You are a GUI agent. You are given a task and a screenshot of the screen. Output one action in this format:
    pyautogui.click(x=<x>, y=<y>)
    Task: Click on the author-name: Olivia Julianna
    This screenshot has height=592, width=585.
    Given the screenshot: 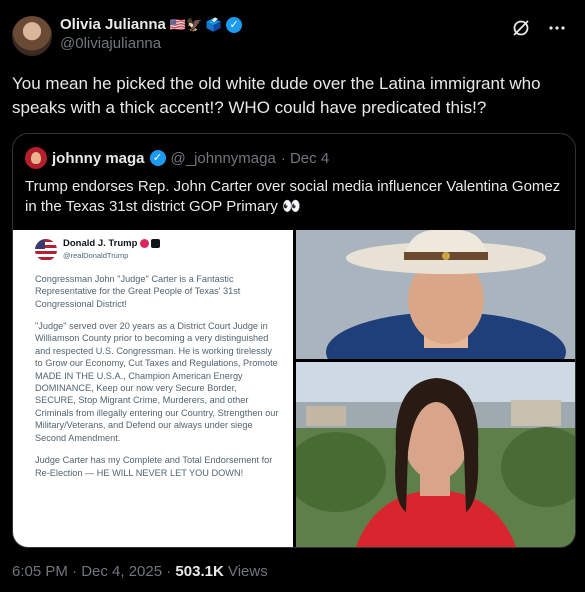 What is the action you would take?
    pyautogui.click(x=113, y=24)
    